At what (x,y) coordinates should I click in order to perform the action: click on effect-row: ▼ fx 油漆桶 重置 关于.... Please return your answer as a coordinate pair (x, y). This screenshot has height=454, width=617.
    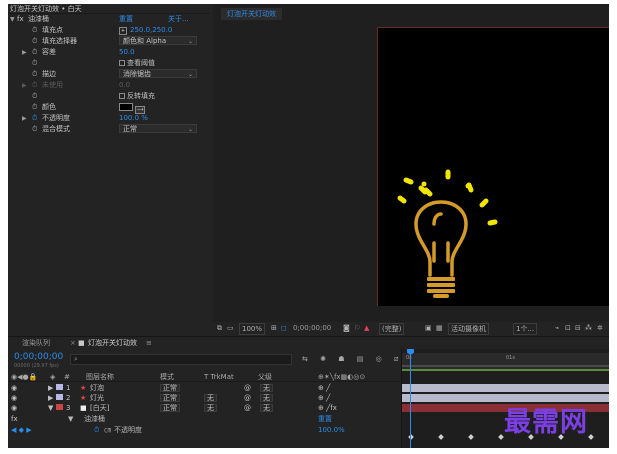
    Looking at the image, I should click on (109, 19).